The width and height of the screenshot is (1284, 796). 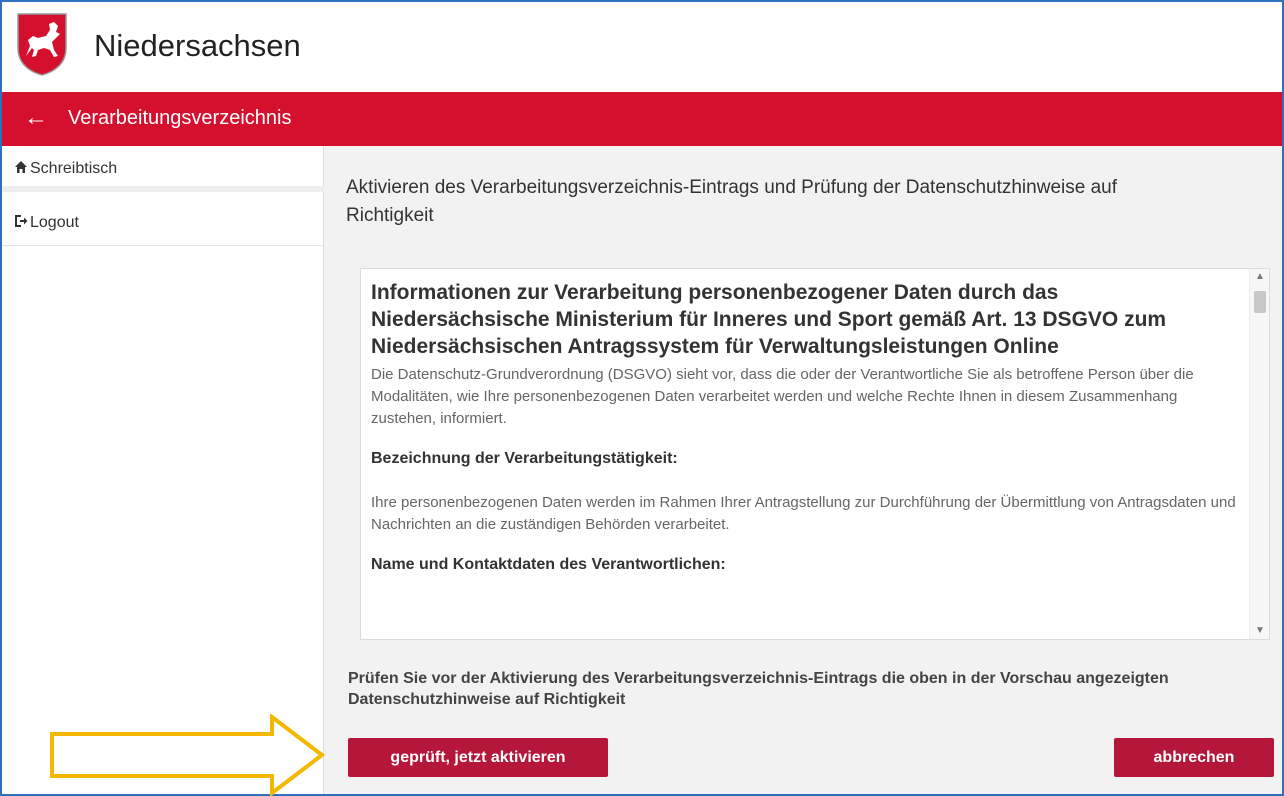 I want to click on home-icon, so click(x=21, y=167).